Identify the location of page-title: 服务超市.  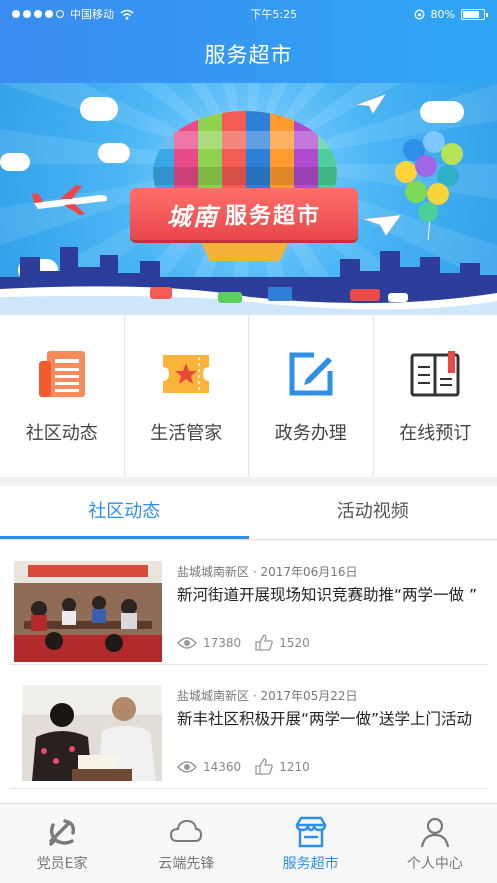
(248, 55).